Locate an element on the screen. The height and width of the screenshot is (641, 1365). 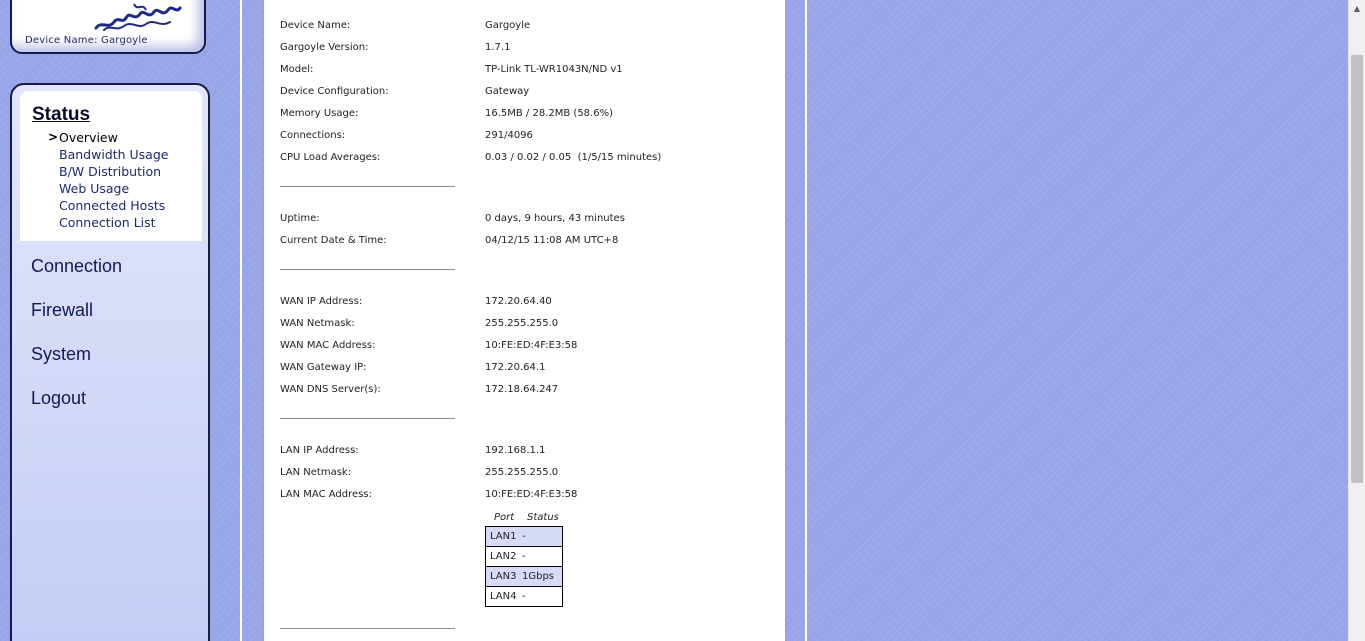
port-name: LAN3 is located at coordinates (501, 576).